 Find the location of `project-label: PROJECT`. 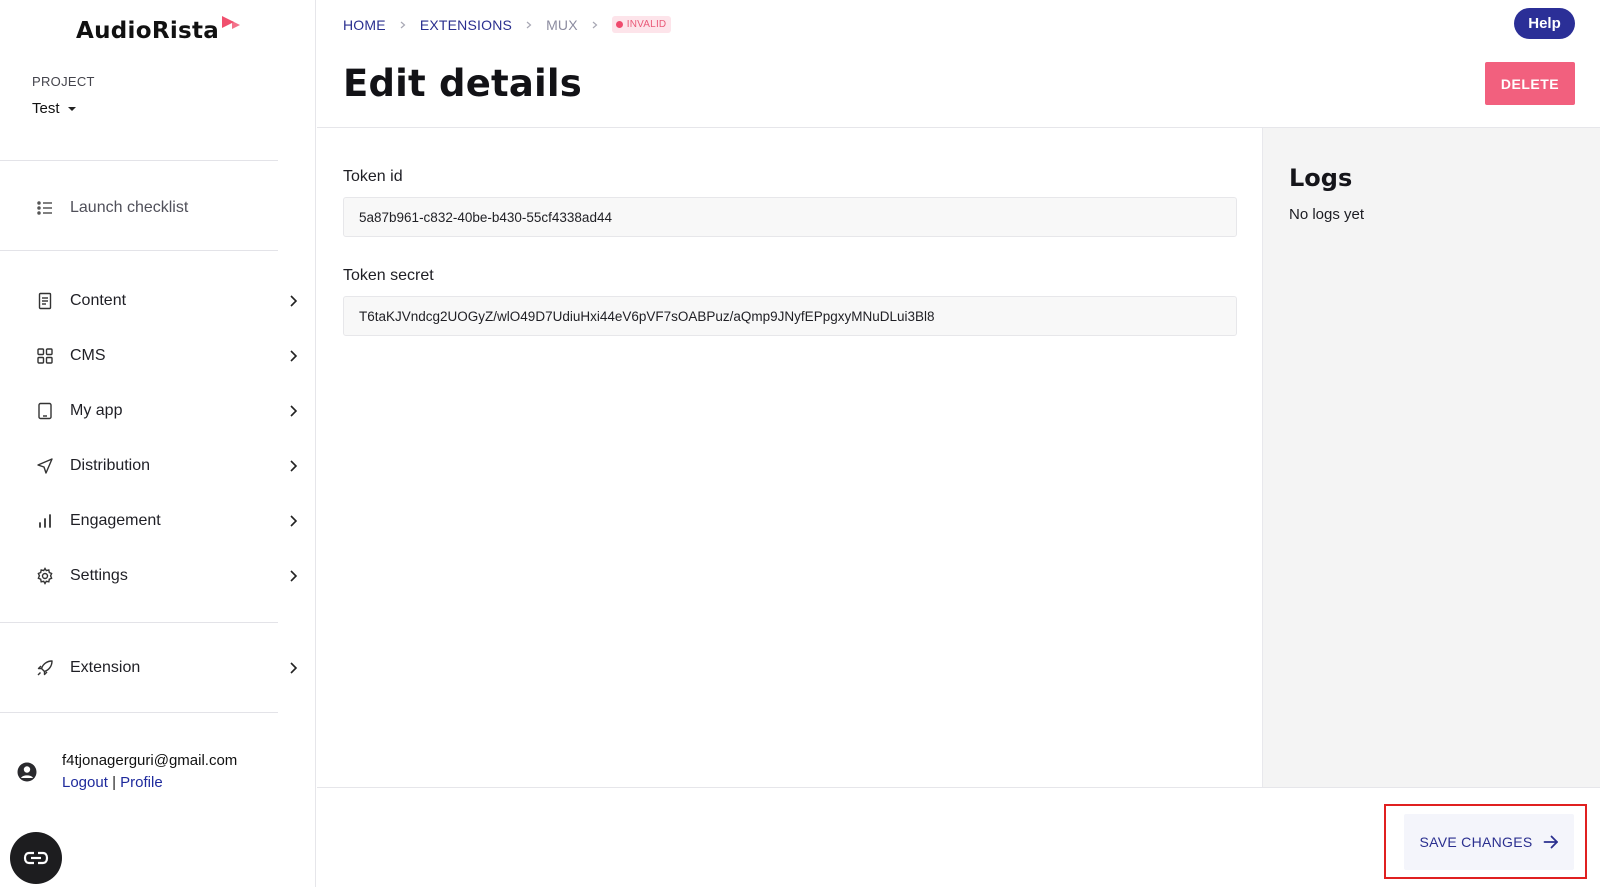

project-label: PROJECT is located at coordinates (63, 81).